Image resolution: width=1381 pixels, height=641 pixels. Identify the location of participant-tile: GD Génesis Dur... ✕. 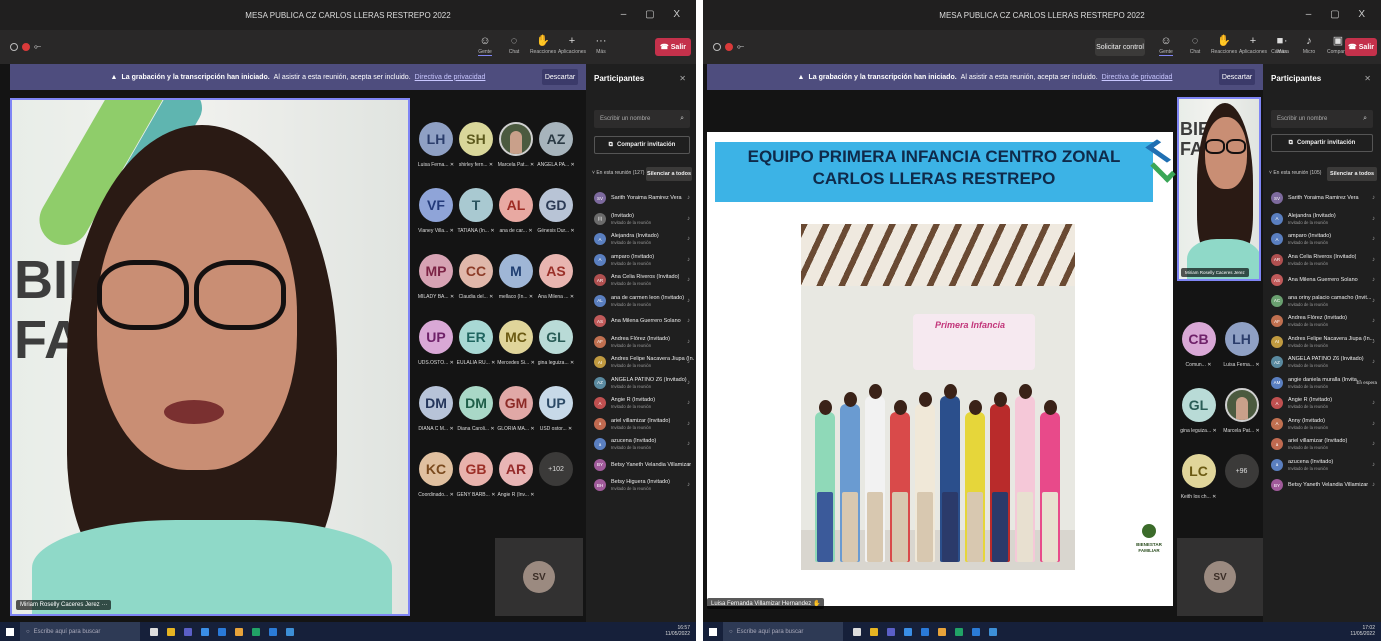
(556, 211).